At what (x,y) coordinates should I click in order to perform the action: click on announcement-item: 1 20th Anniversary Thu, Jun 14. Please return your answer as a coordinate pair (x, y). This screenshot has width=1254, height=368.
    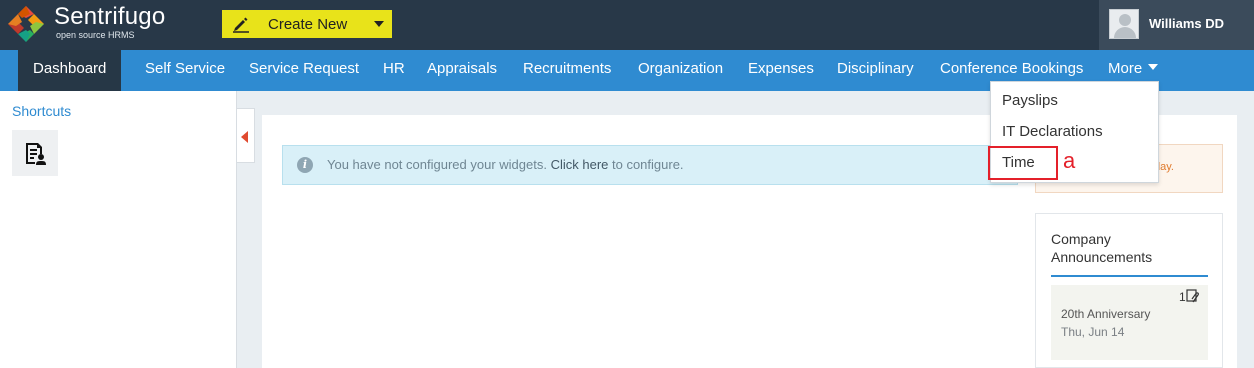
    Looking at the image, I should click on (1129, 322).